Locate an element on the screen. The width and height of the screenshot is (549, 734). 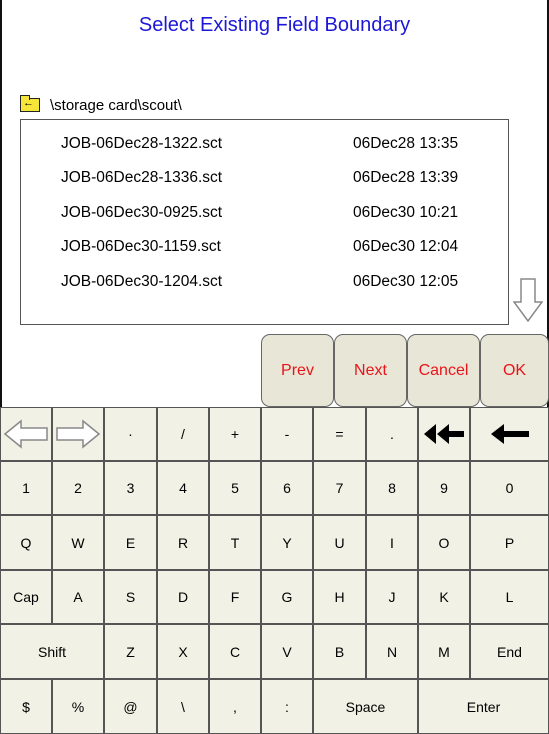
prev-button: Prev is located at coordinates (297, 370).